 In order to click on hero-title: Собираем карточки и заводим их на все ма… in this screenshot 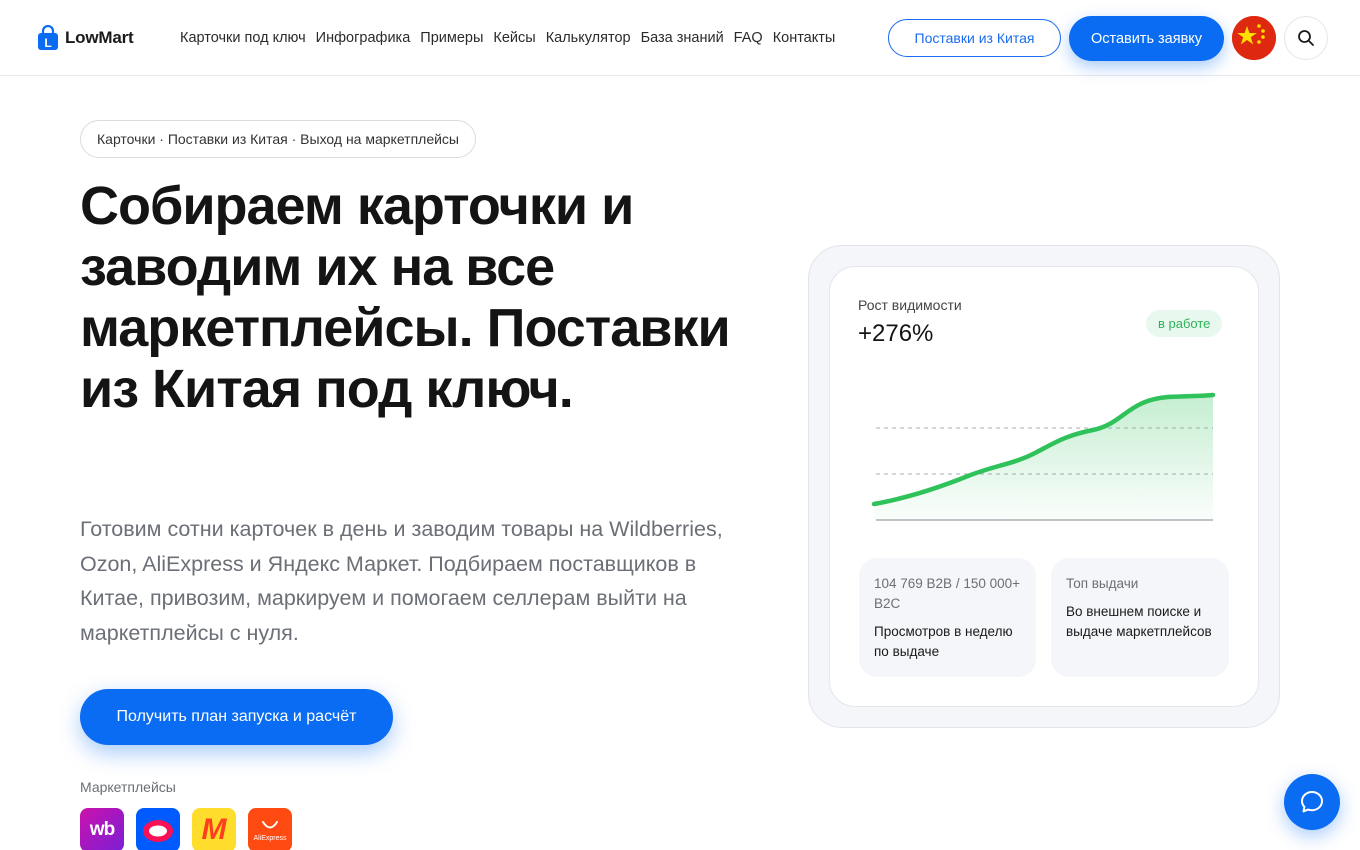, I will do `click(405, 297)`.